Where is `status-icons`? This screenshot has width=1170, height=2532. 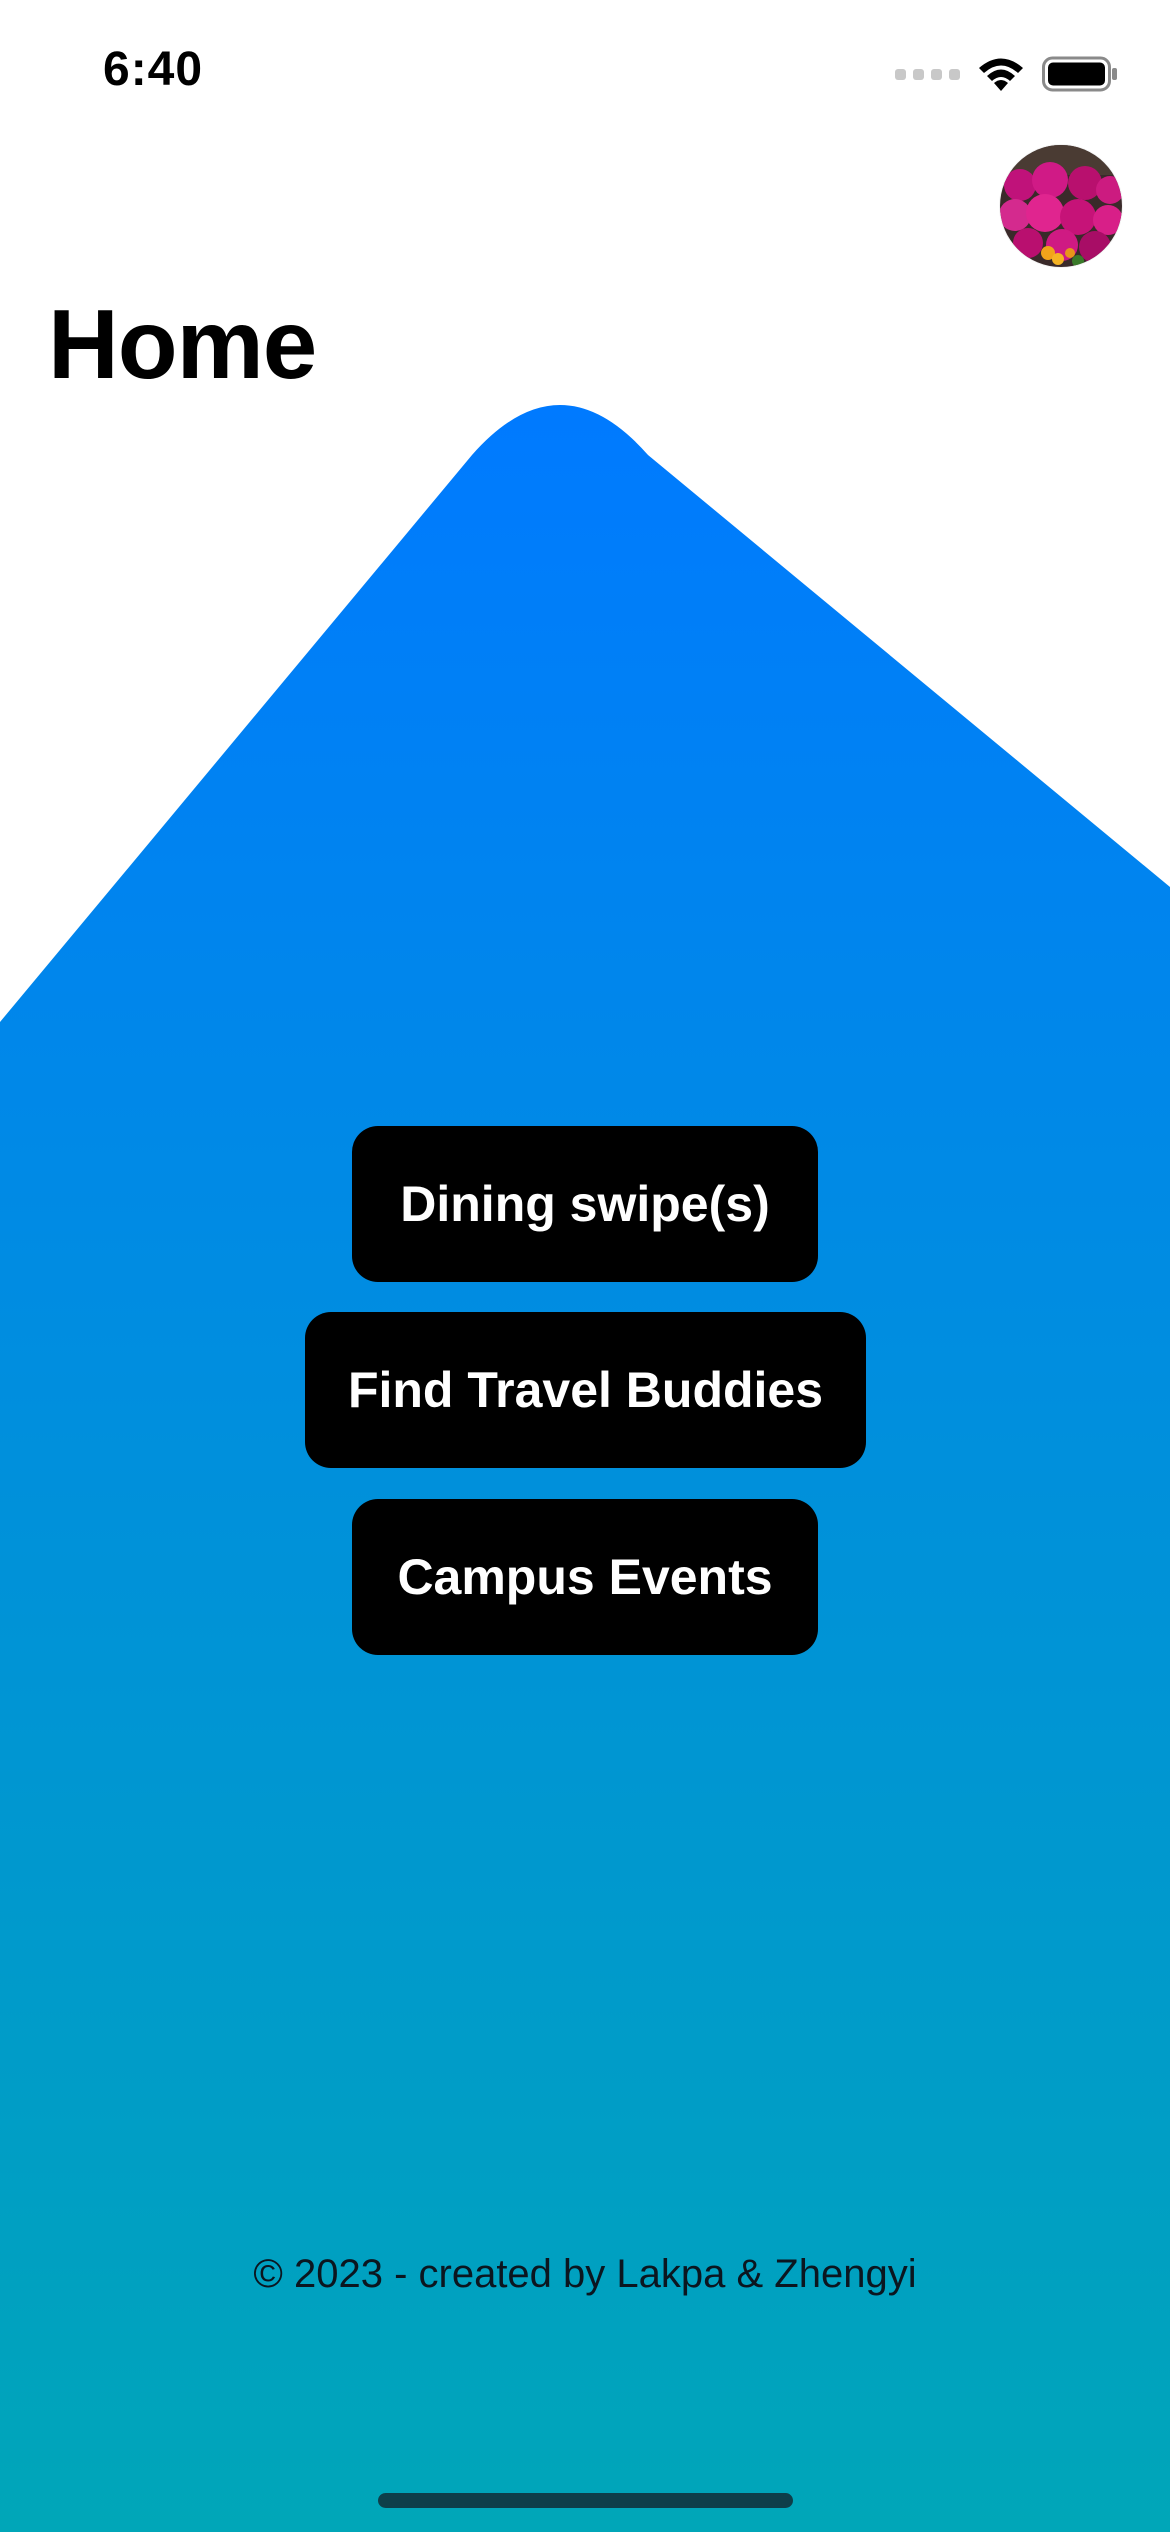
status-icons is located at coordinates (1006, 74).